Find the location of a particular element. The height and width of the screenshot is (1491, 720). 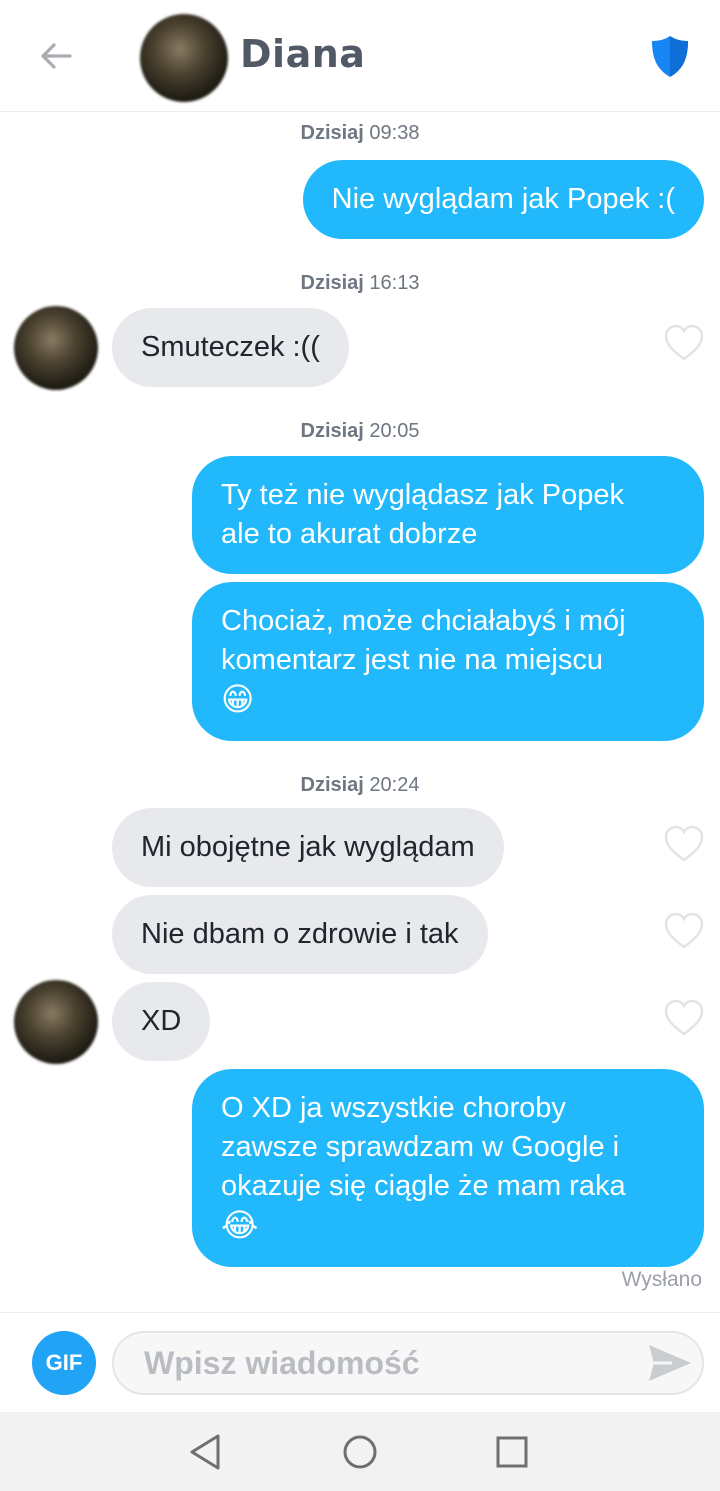

incoming-message: Mi obojętne jak wyglądam is located at coordinates (308, 847).